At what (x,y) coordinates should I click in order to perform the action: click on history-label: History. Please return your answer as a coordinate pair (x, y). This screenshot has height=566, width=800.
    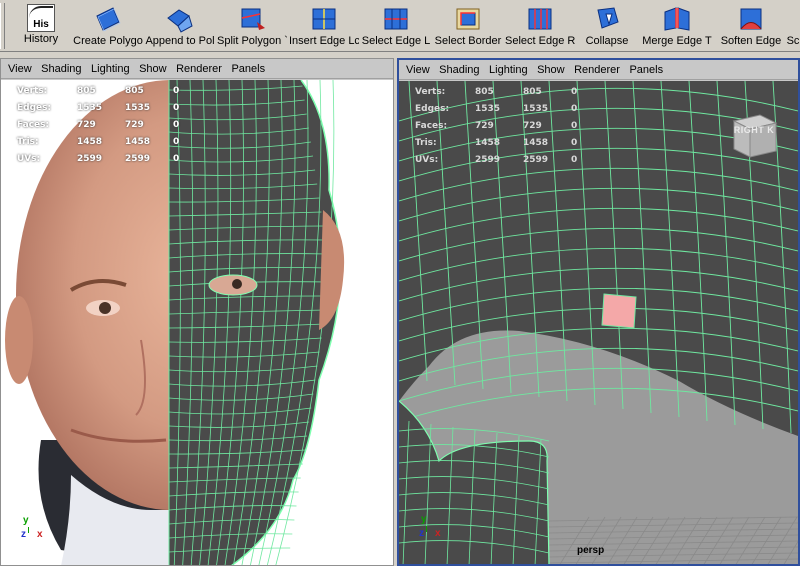
    Looking at the image, I should click on (41, 39).